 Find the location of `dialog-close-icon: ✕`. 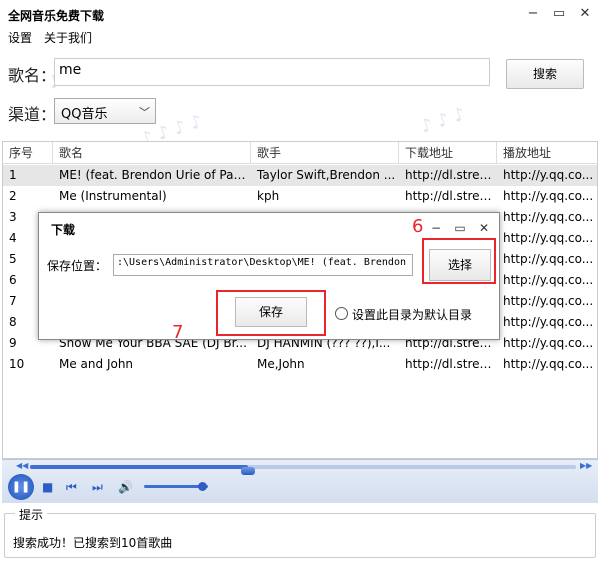

dialog-close-icon: ✕ is located at coordinates (484, 228).